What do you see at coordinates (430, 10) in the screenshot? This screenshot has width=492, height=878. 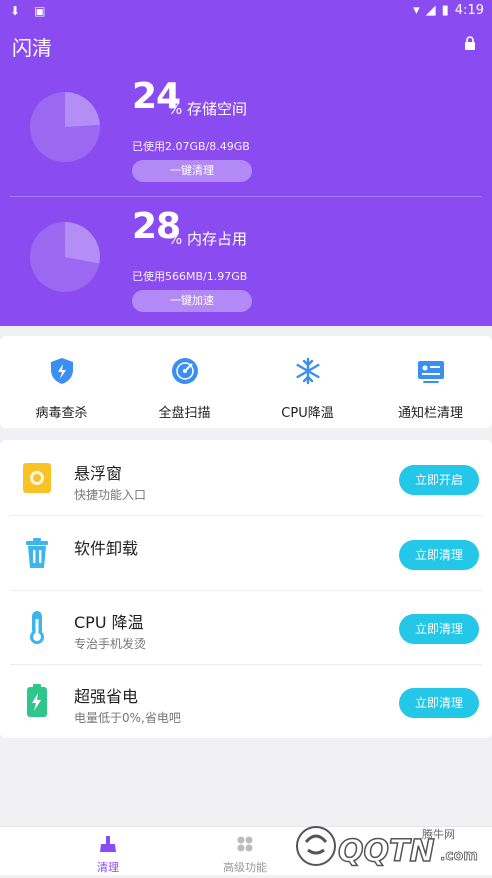 I see `signal-icon: ◢` at bounding box center [430, 10].